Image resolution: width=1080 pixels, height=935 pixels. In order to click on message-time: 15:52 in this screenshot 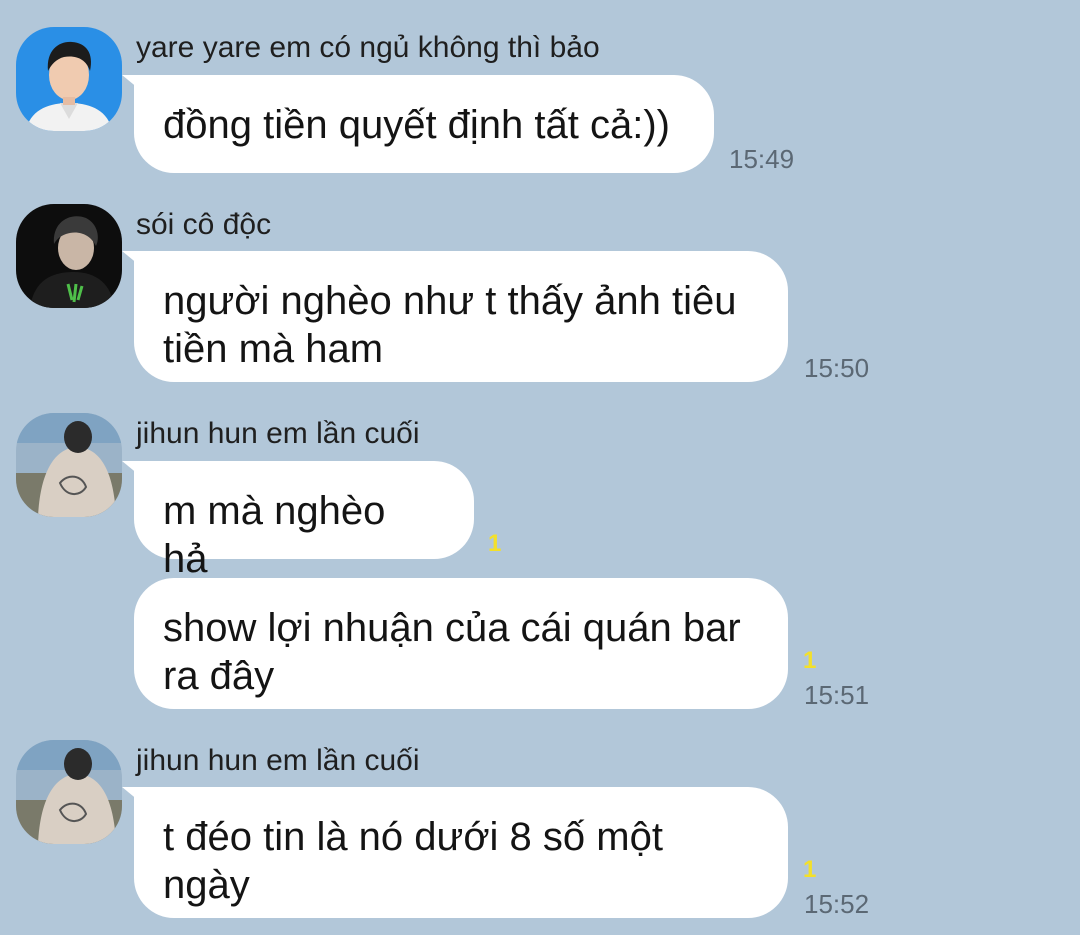, I will do `click(837, 904)`.